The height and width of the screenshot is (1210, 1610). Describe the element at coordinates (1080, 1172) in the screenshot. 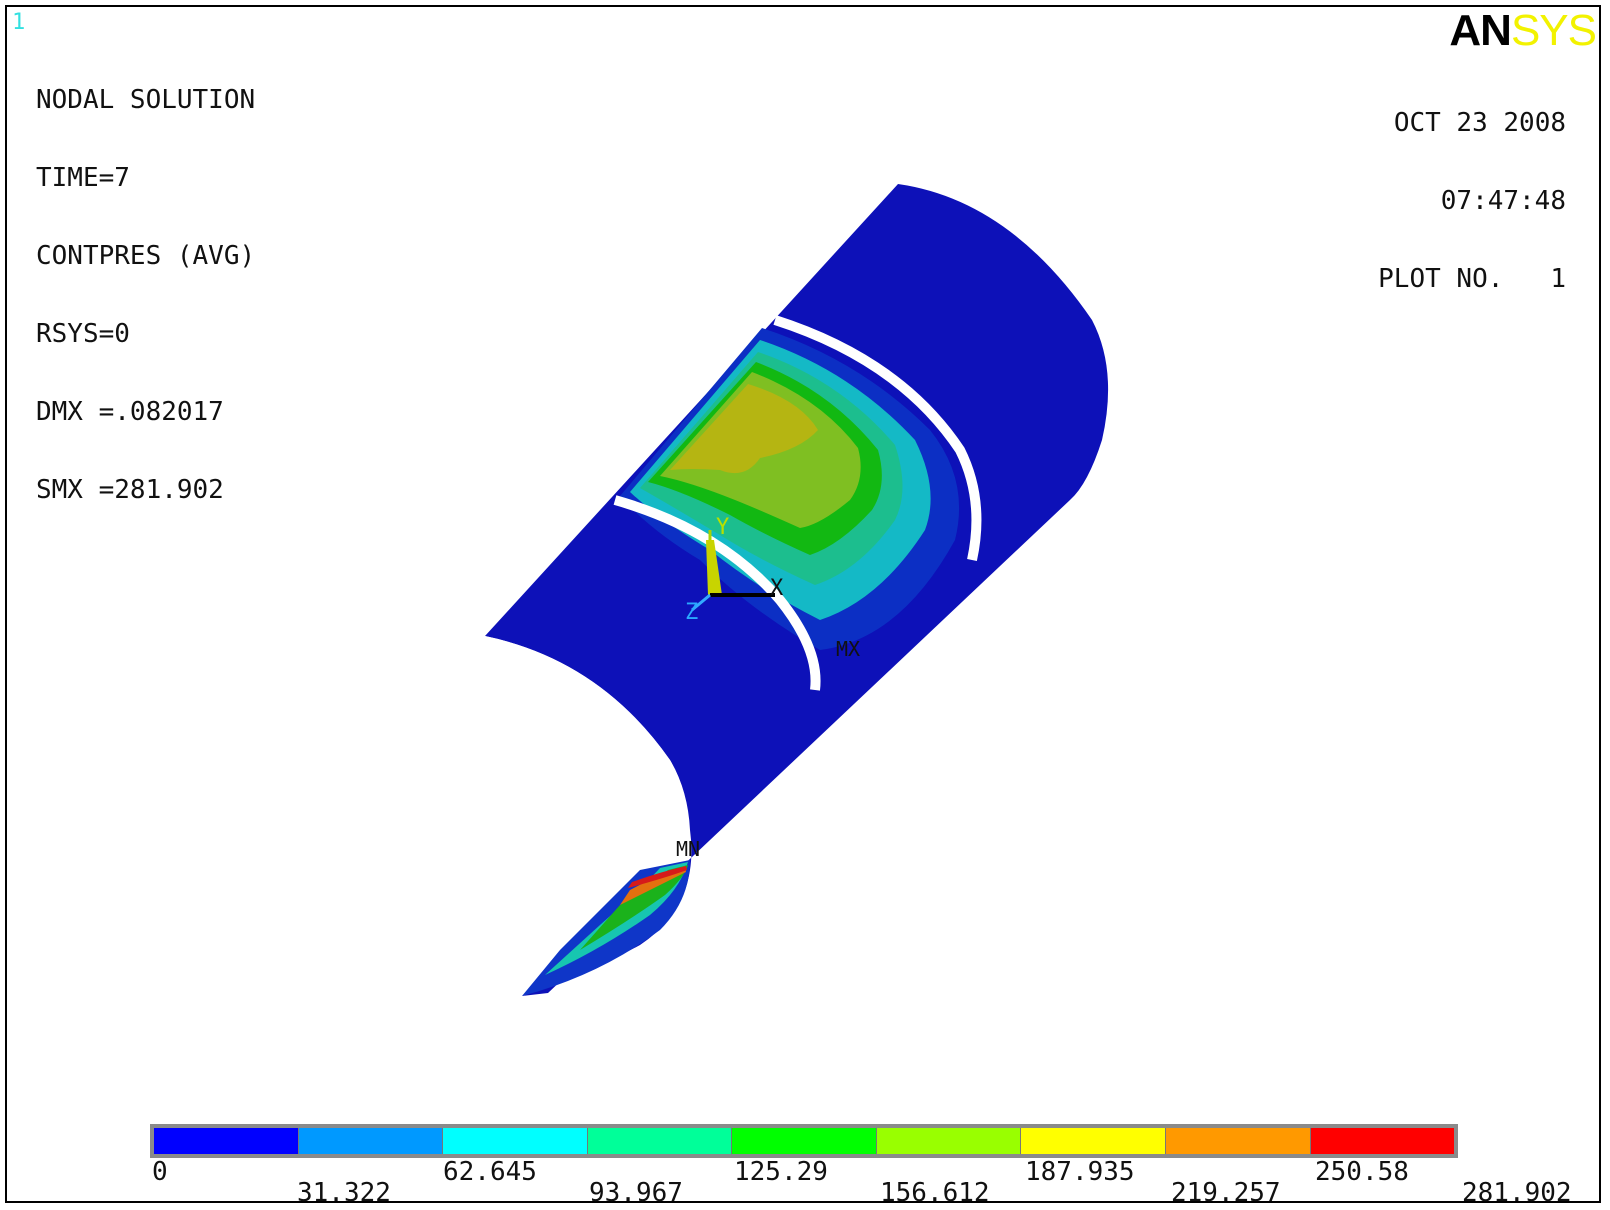

I see `legend-top-label: 187.935` at that location.